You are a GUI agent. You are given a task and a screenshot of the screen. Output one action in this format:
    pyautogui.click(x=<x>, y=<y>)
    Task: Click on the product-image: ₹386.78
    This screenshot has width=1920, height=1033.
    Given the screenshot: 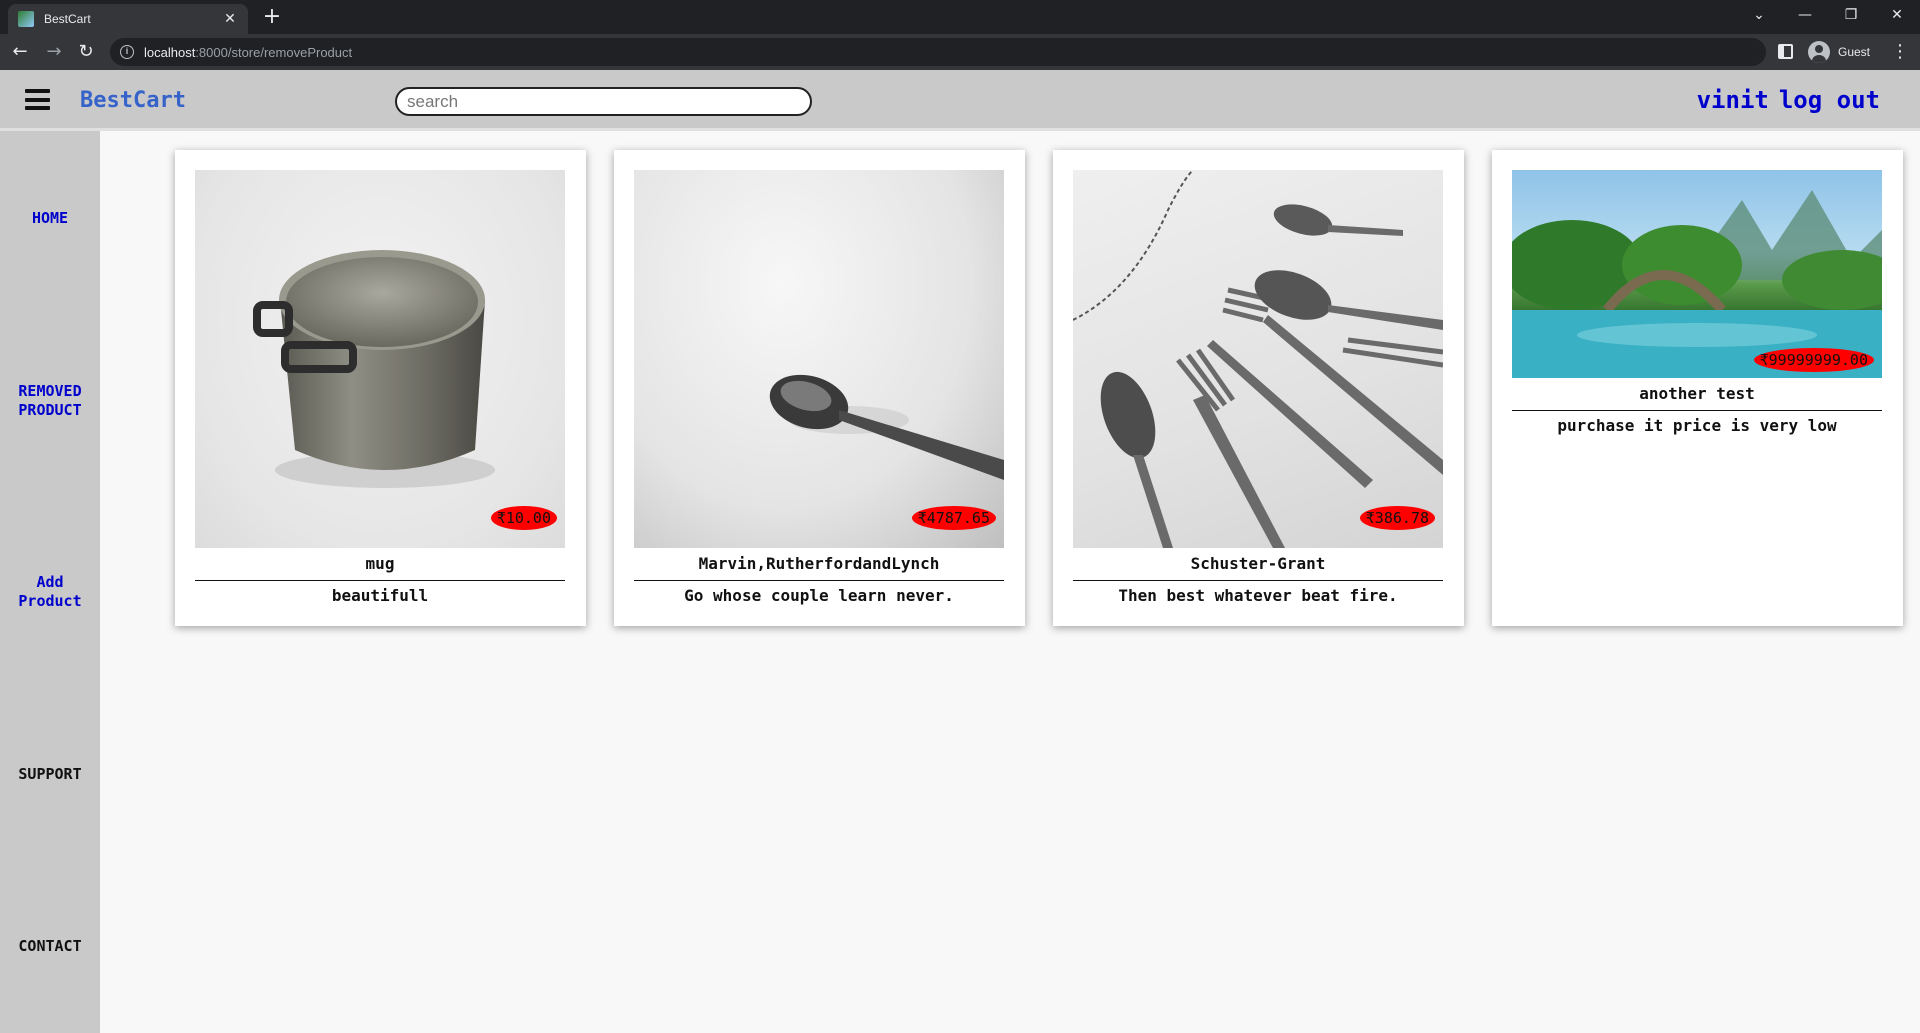 What is the action you would take?
    pyautogui.click(x=1258, y=359)
    